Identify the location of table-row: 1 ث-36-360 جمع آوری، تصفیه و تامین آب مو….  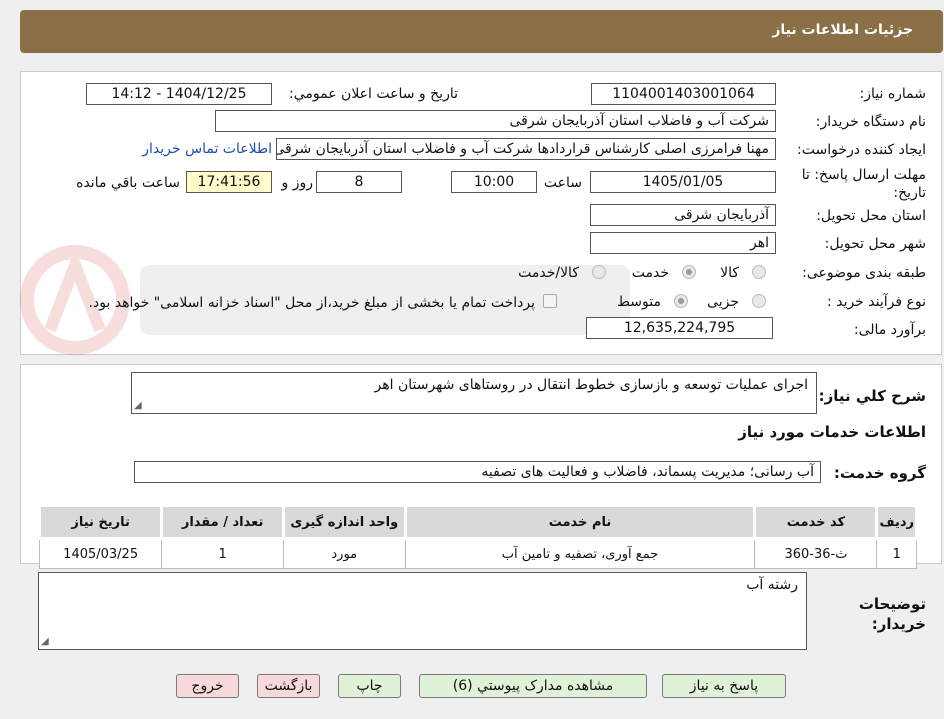
(477, 553).